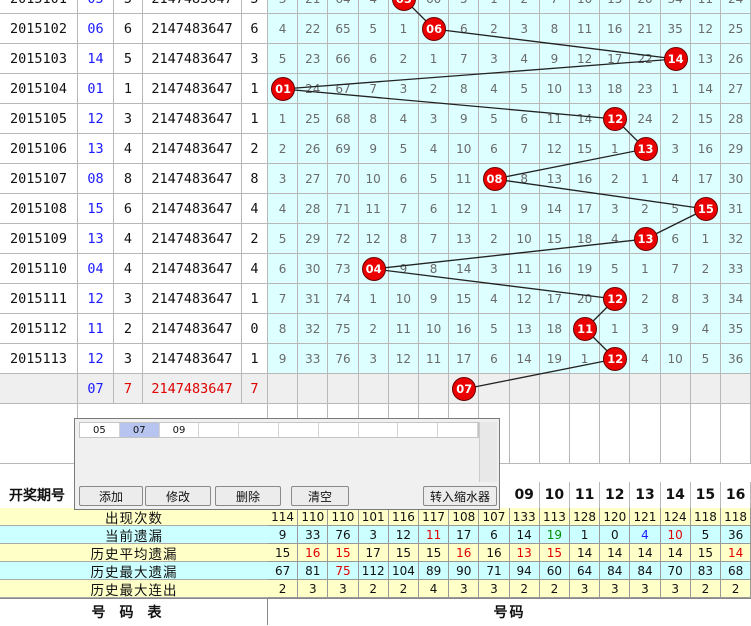 The height and width of the screenshot is (626, 751). I want to click on digit-cell: 64, so click(343, 7).